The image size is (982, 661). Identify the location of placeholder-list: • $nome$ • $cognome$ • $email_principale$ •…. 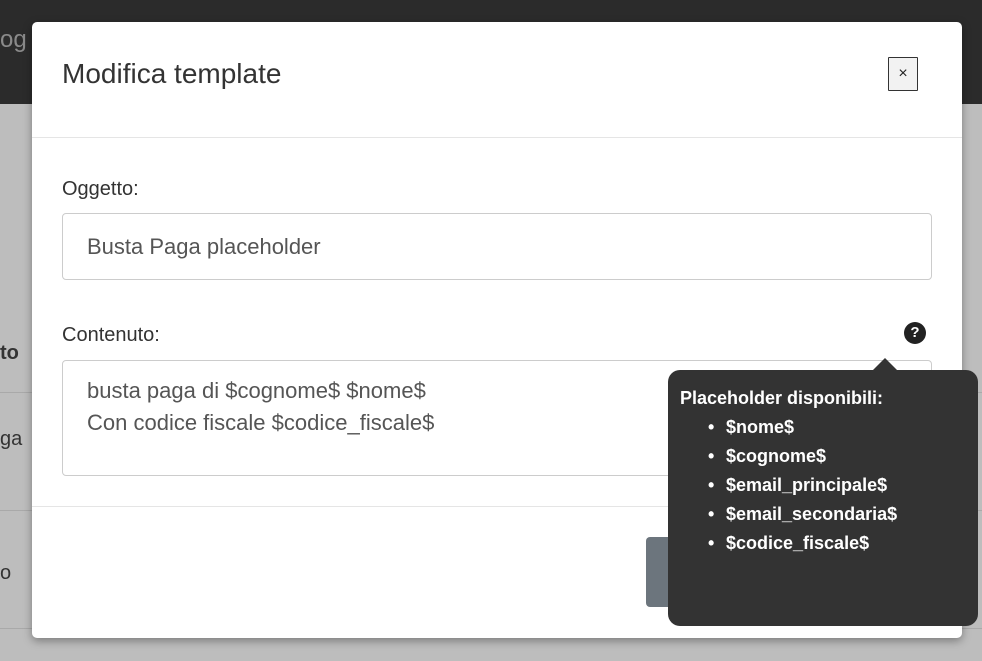
(829, 485).